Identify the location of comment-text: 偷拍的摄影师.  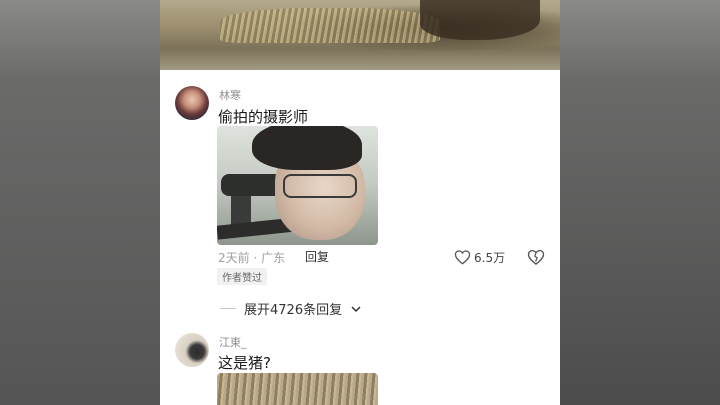
(263, 117).